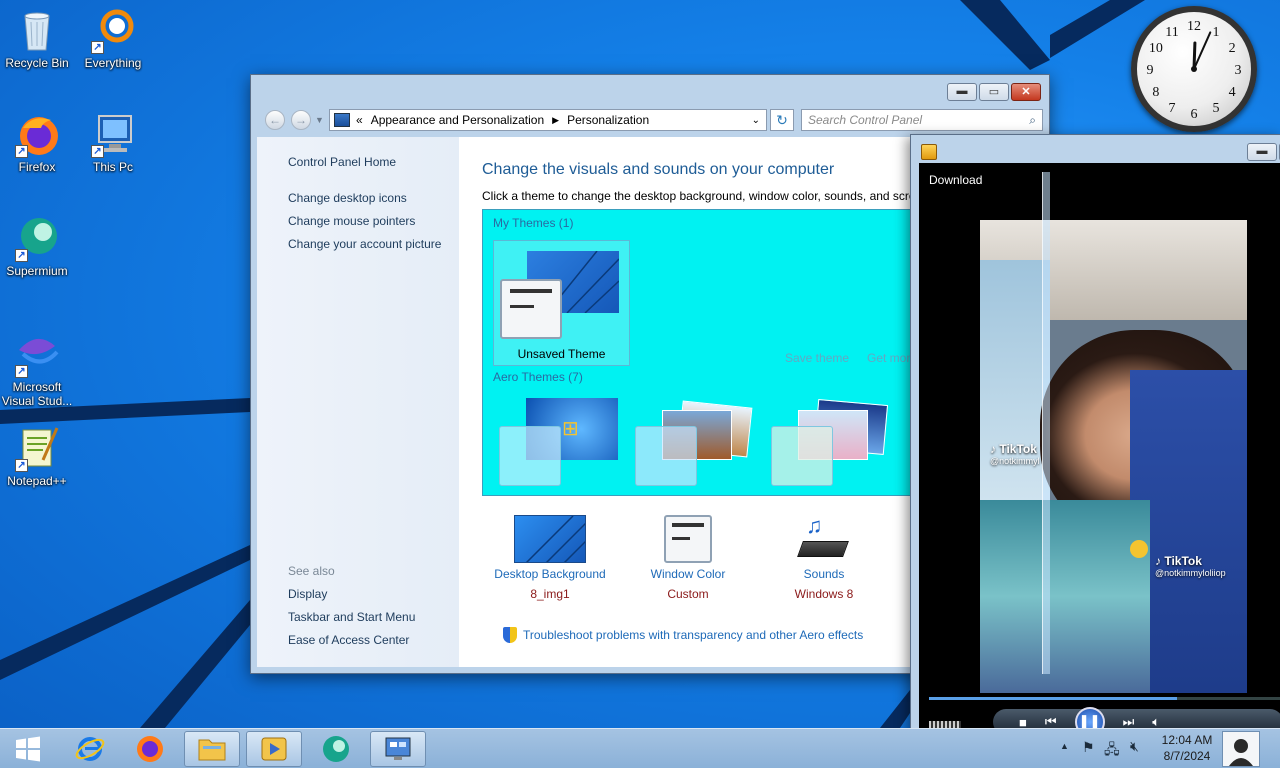  What do you see at coordinates (319, 120) in the screenshot?
I see `recent-pages-dropdown-icon: ▼` at bounding box center [319, 120].